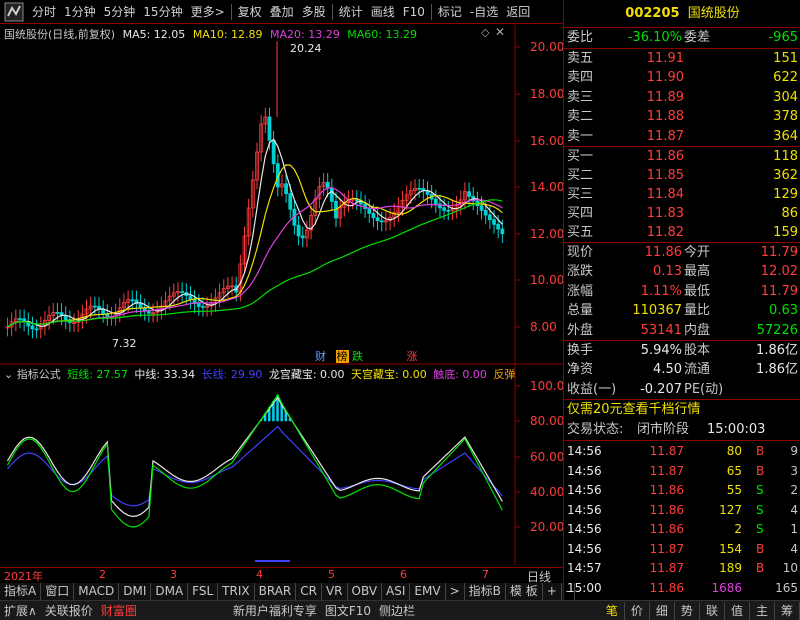 Image resolution: width=800 pixels, height=620 pixels. Describe the element at coordinates (785, 156) in the screenshot. I see `bids-volume: 118` at that location.